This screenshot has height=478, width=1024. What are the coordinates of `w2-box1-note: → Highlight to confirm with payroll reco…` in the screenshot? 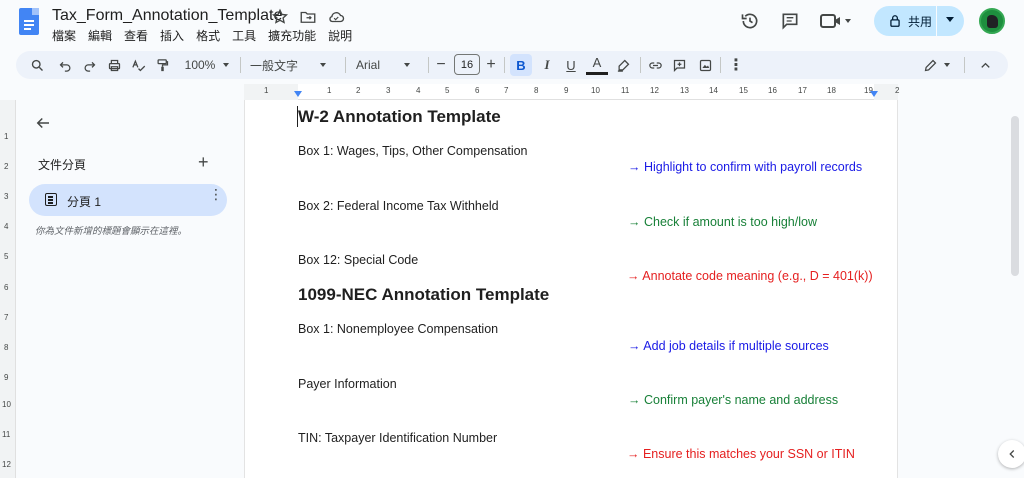 It's located at (745, 167).